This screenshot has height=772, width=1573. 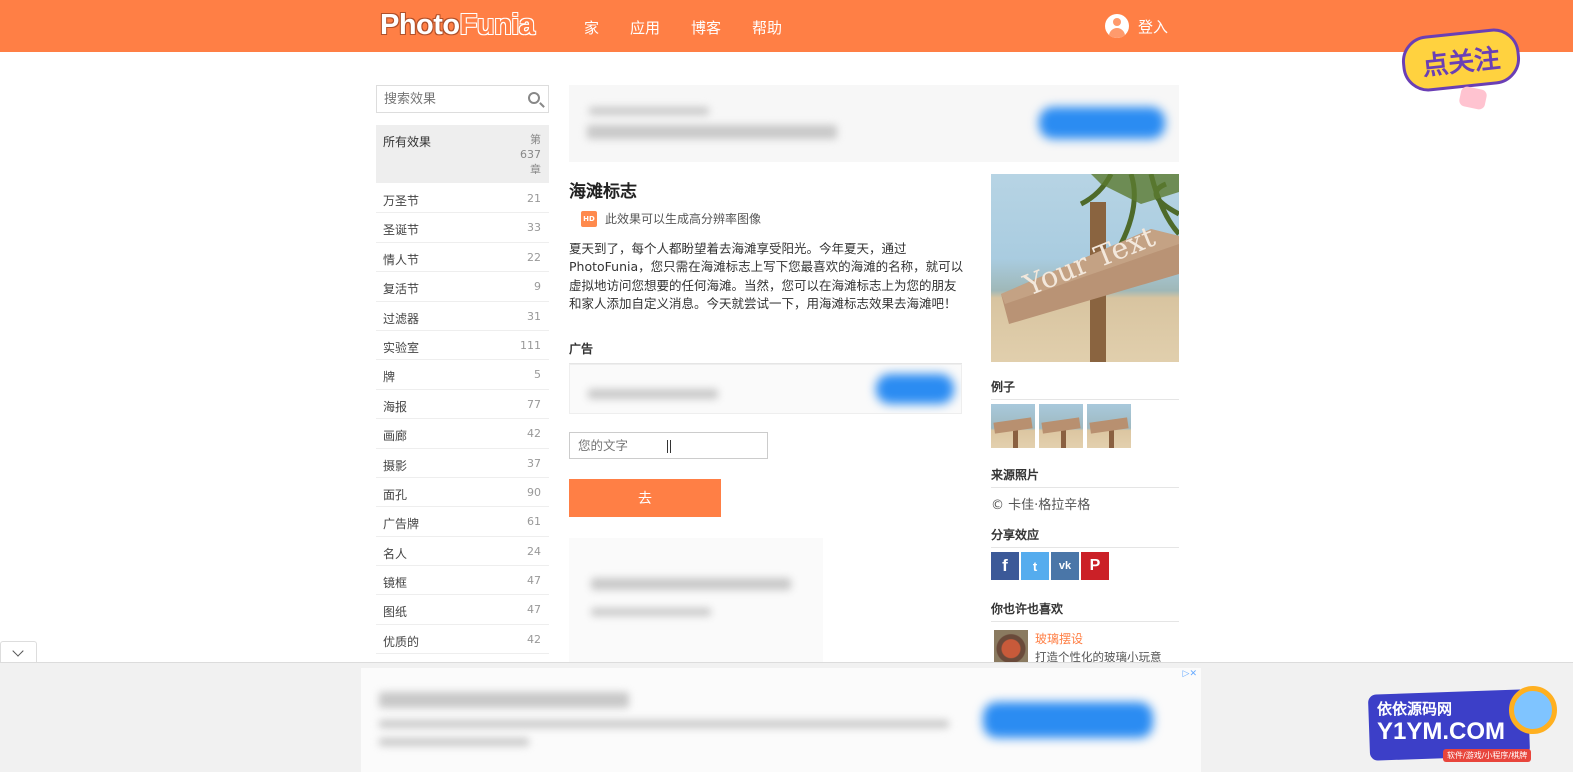 What do you see at coordinates (1136, 26) in the screenshot?
I see `login-button: 登入` at bounding box center [1136, 26].